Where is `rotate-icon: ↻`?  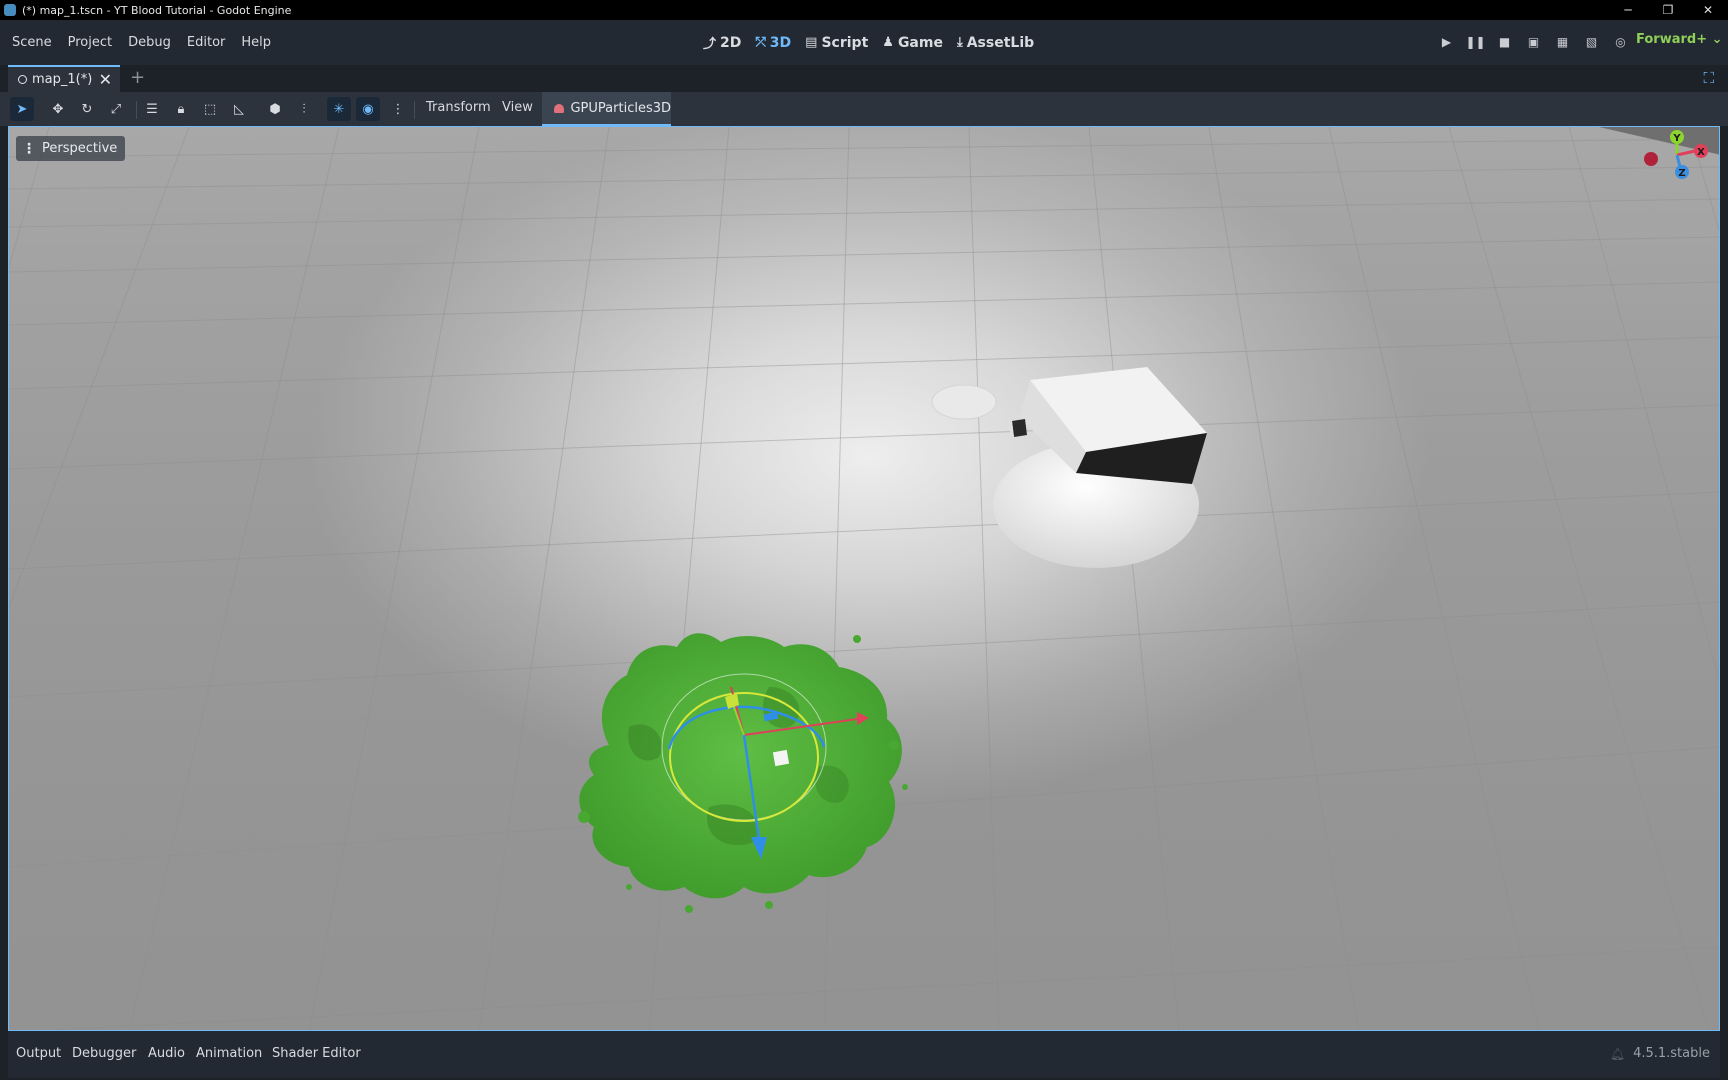
rotate-icon: ↻ is located at coordinates (87, 109).